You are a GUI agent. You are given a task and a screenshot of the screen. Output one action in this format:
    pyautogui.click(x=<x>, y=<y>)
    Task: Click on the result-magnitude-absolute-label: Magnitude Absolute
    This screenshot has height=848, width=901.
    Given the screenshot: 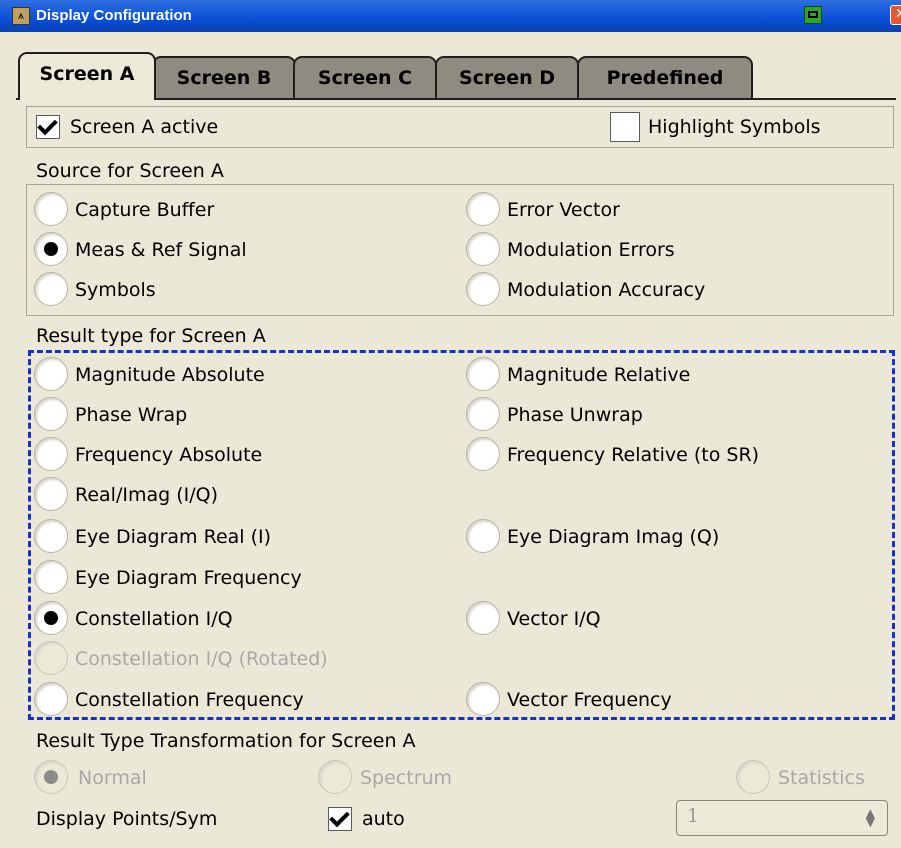 What is the action you would take?
    pyautogui.click(x=170, y=375)
    